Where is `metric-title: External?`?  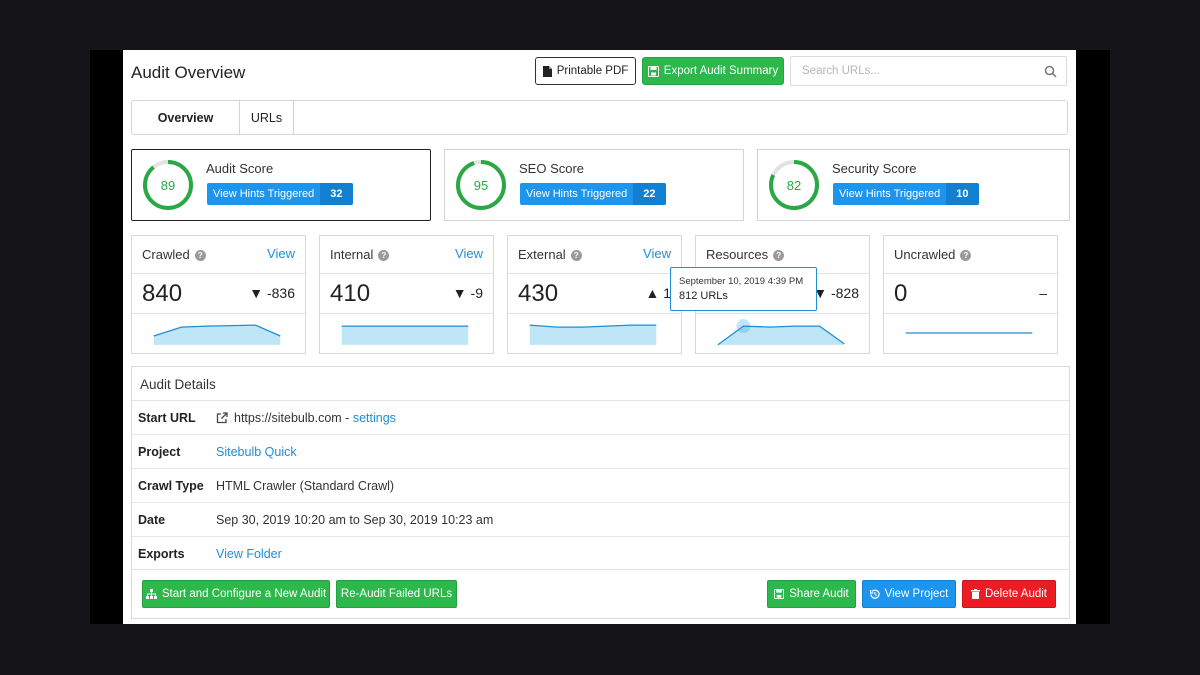
metric-title: External? is located at coordinates (550, 254).